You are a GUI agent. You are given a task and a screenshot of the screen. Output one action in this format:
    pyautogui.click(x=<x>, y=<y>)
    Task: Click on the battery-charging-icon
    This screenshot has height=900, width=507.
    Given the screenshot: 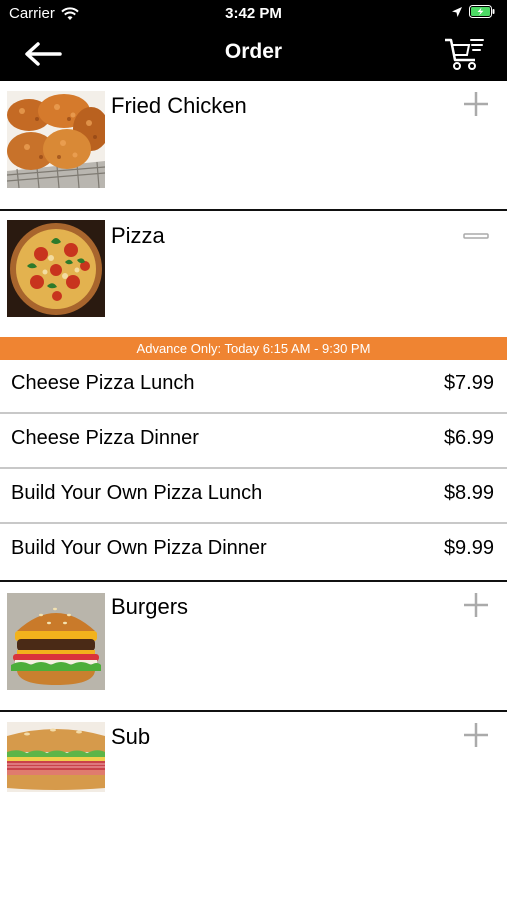 What is the action you would take?
    pyautogui.click(x=482, y=11)
    